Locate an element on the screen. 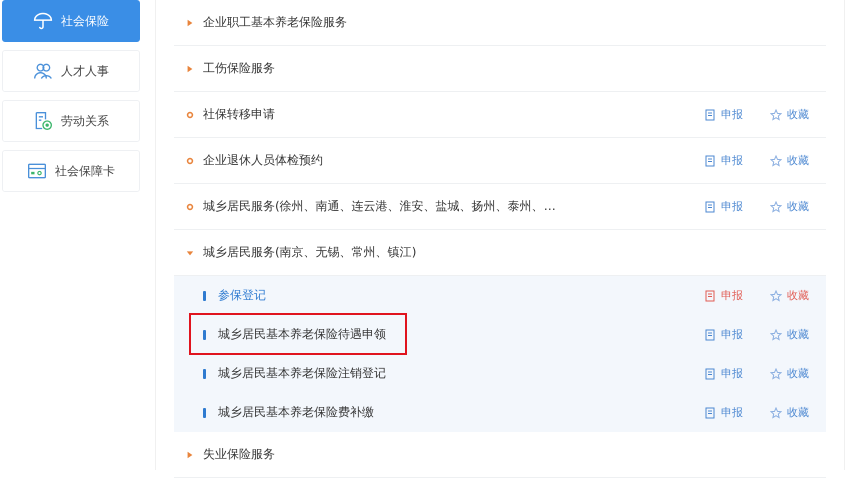 The height and width of the screenshot is (499, 845). sidebar-label: 劳动关系 is located at coordinates (85, 121).